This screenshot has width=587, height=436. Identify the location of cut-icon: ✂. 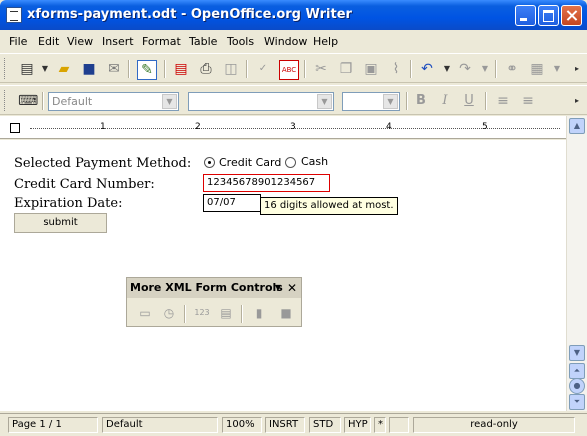
(321, 69).